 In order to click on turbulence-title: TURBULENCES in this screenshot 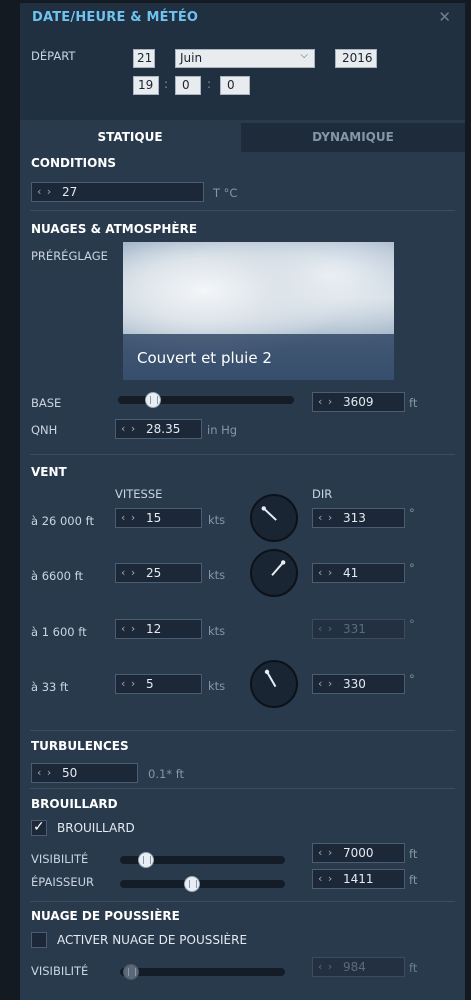, I will do `click(80, 746)`.